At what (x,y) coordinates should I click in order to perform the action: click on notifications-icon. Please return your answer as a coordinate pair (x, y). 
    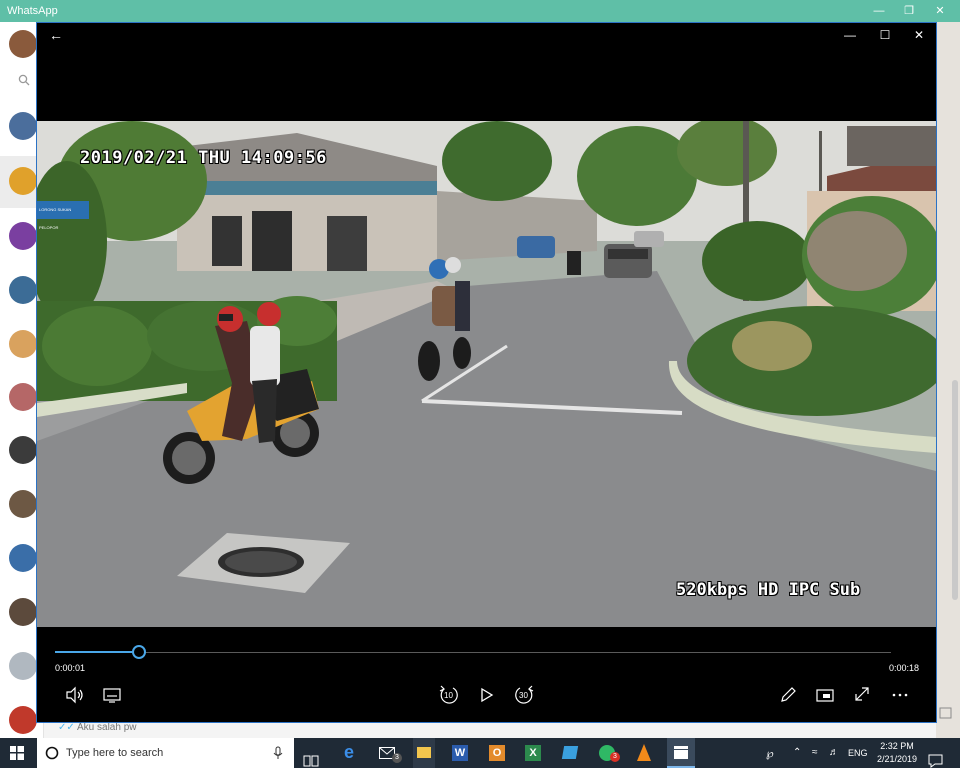
    Looking at the image, I should click on (935, 757).